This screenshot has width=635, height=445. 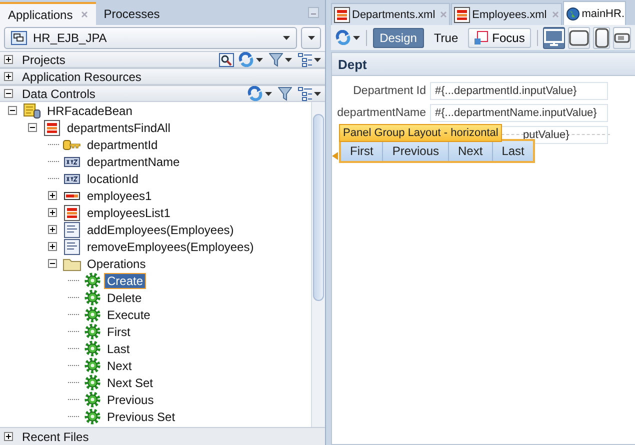 I want to click on tree-item: Delete, so click(x=124, y=297).